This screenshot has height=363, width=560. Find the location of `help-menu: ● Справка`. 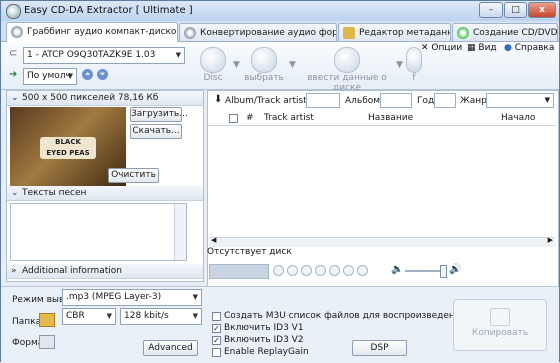

help-menu: ● Справка is located at coordinates (529, 48).